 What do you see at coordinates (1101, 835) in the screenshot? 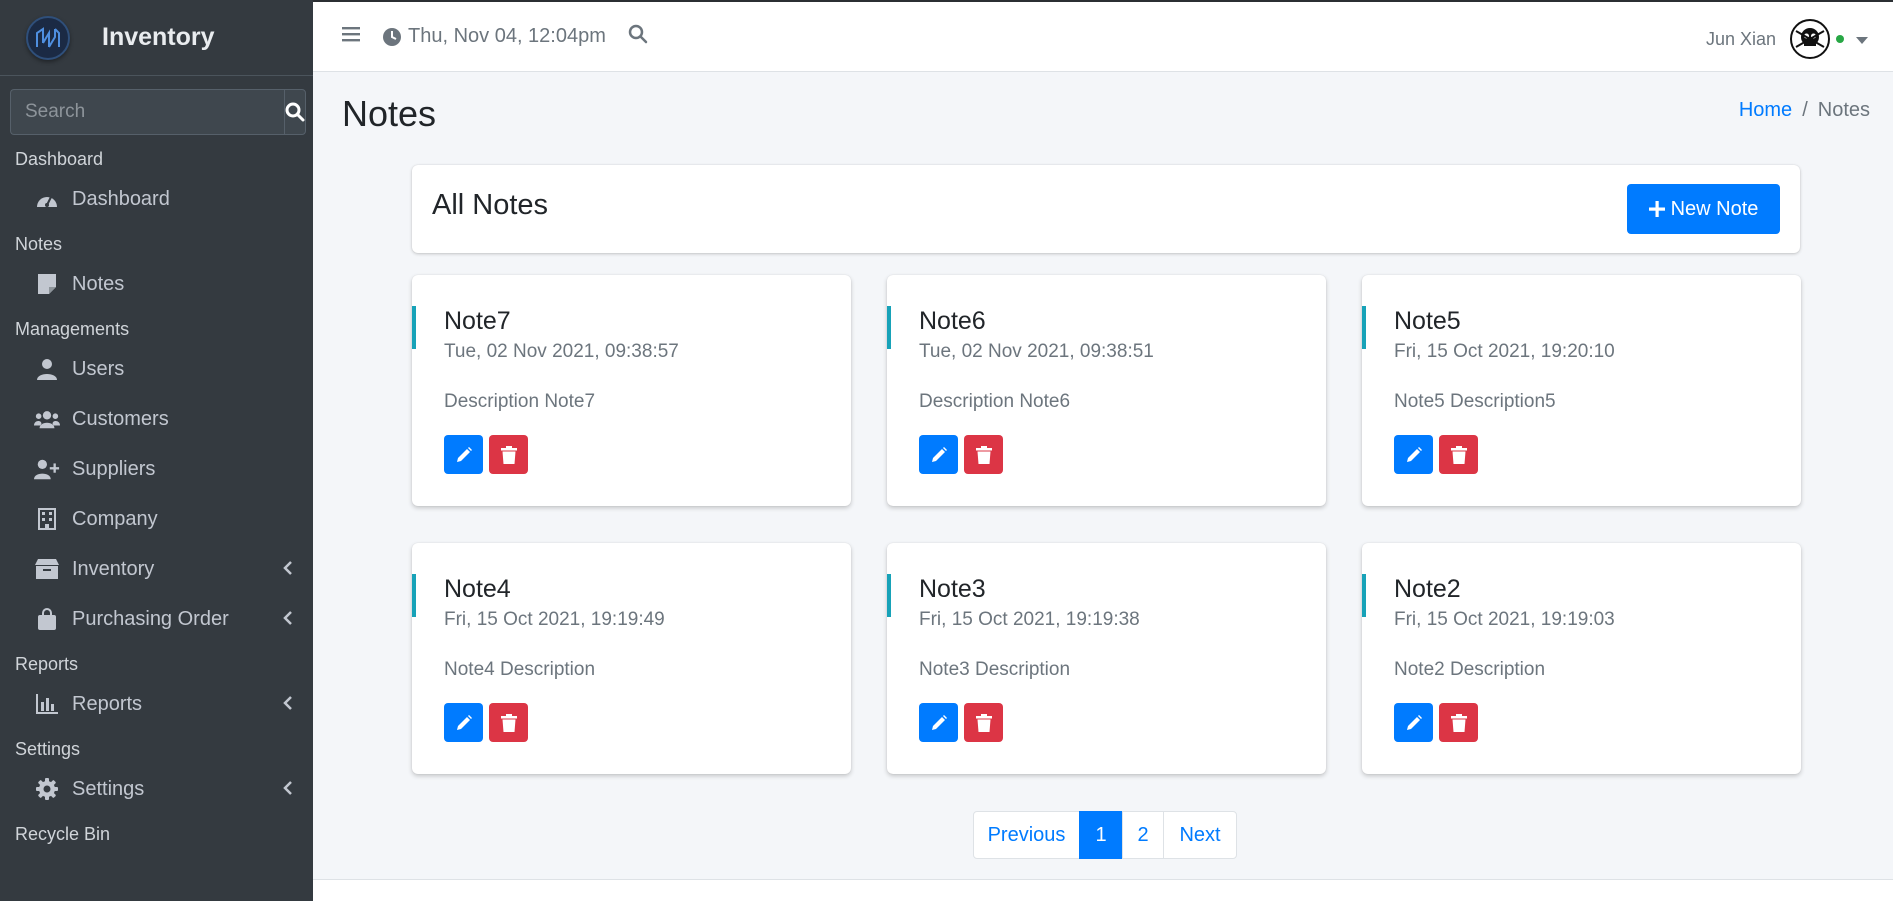
I see `pagination-page-1: 1` at bounding box center [1101, 835].